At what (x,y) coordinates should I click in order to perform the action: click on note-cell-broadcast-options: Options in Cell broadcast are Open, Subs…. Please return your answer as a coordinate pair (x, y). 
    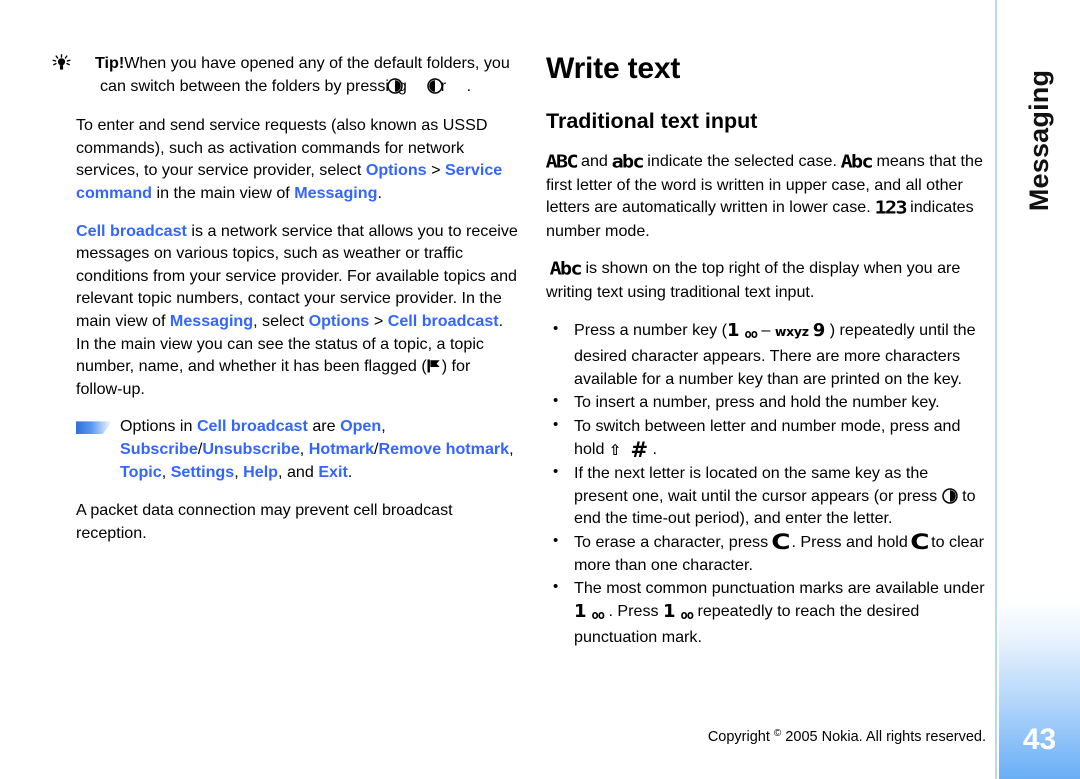
    Looking at the image, I should click on (298, 449).